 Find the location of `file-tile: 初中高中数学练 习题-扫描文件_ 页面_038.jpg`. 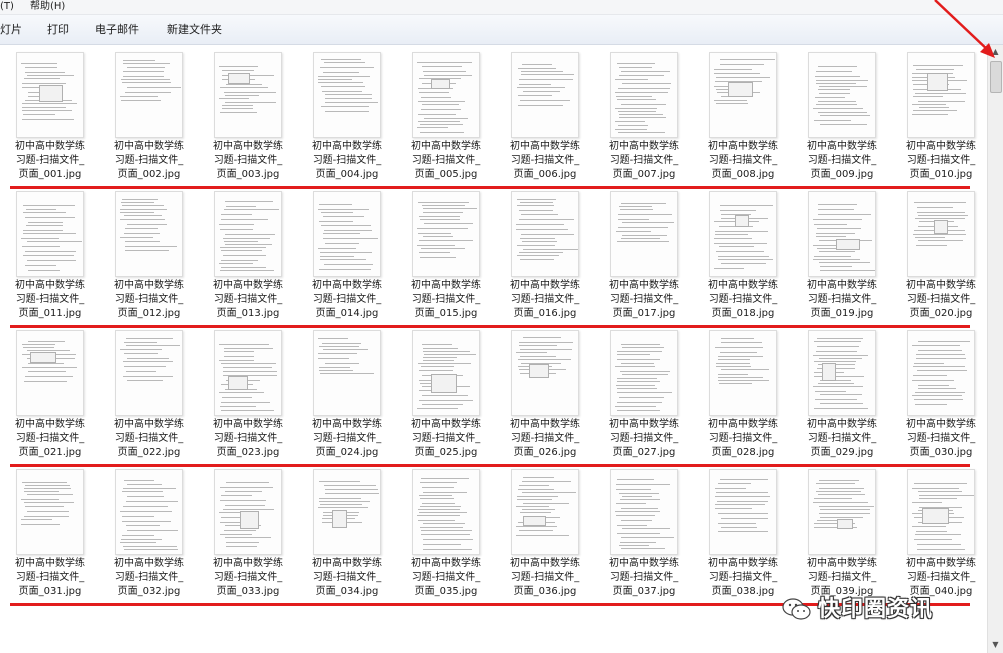

file-tile: 初中高中数学练 习题-扫描文件_ 页面_038.jpg is located at coordinates (743, 535).